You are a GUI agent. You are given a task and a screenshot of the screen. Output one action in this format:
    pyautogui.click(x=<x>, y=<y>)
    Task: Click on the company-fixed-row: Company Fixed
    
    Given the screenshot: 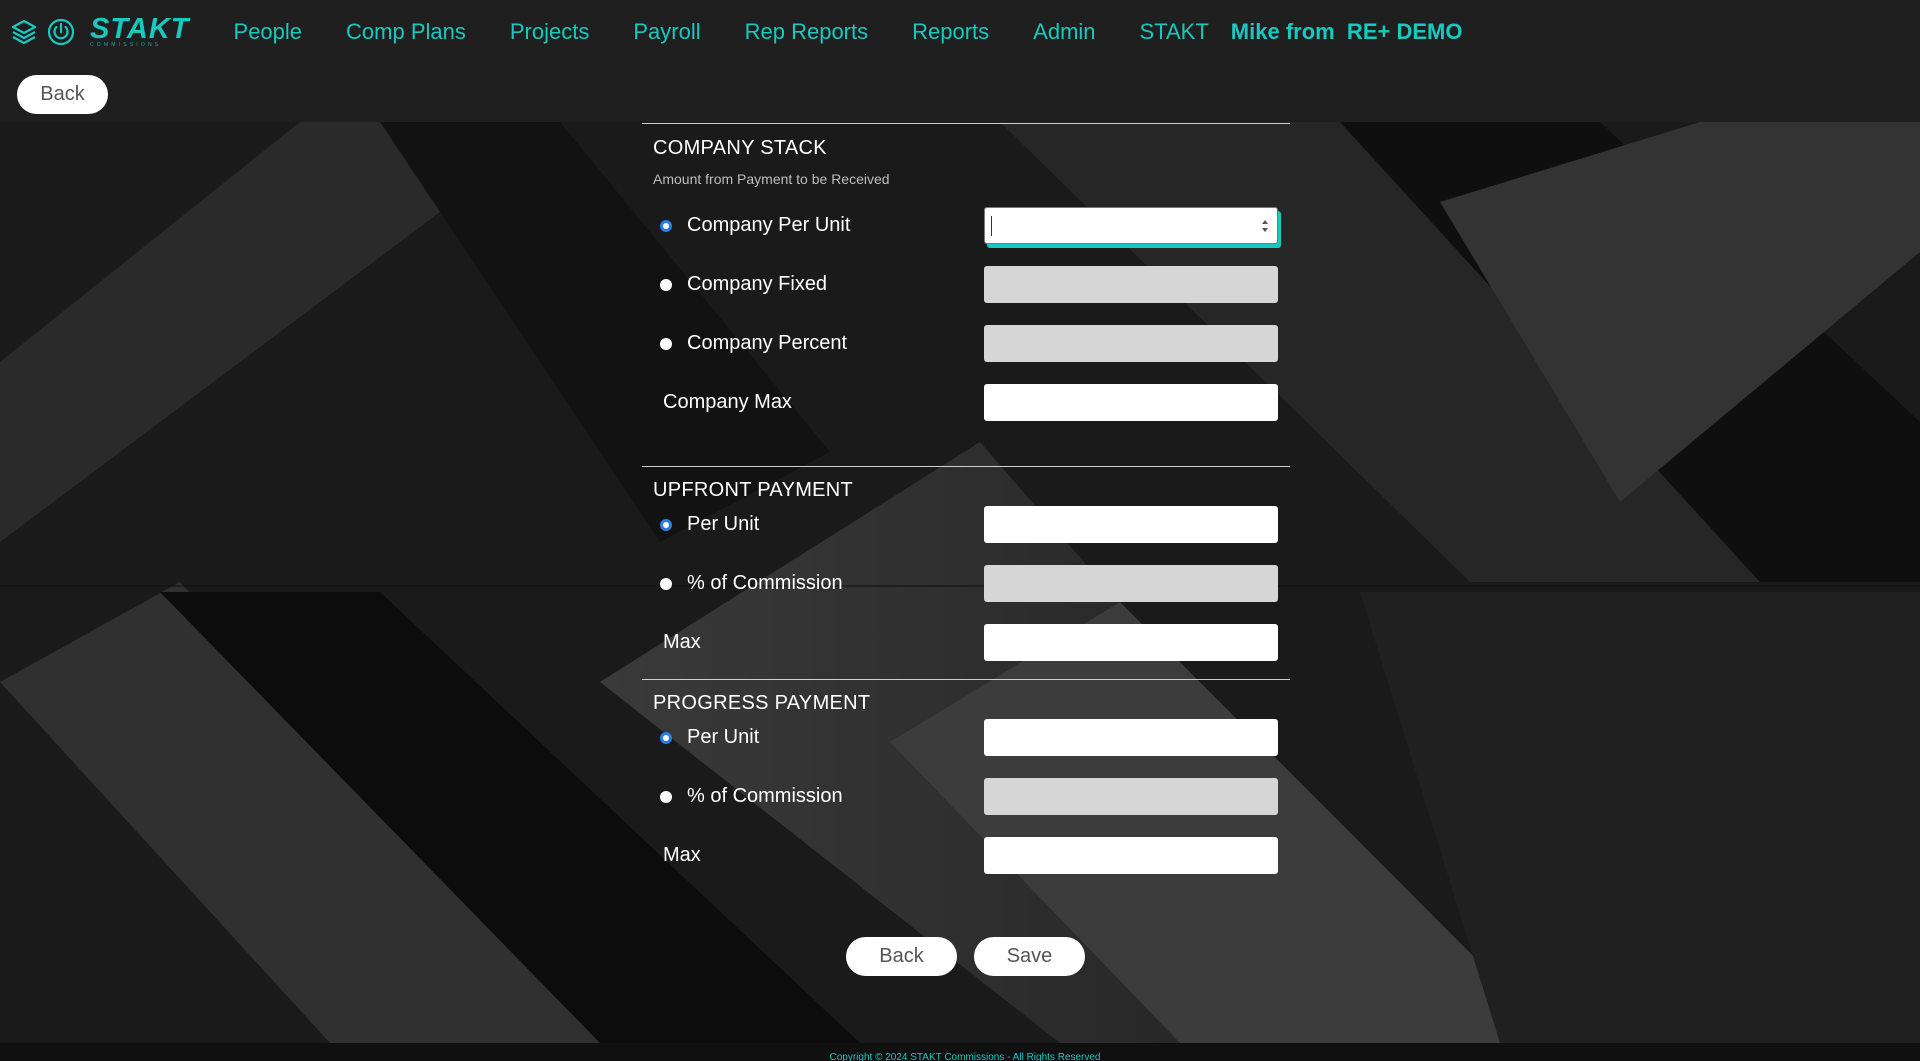 What is the action you would take?
    pyautogui.click(x=966, y=288)
    